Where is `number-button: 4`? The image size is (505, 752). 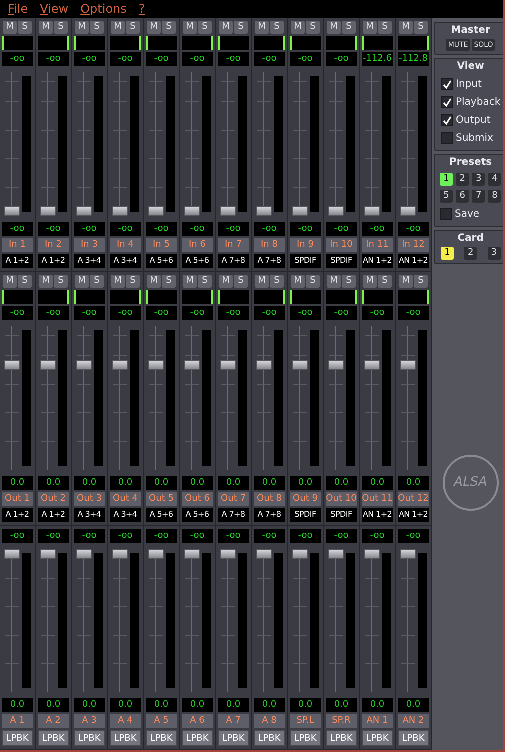
number-button: 4 is located at coordinates (495, 179).